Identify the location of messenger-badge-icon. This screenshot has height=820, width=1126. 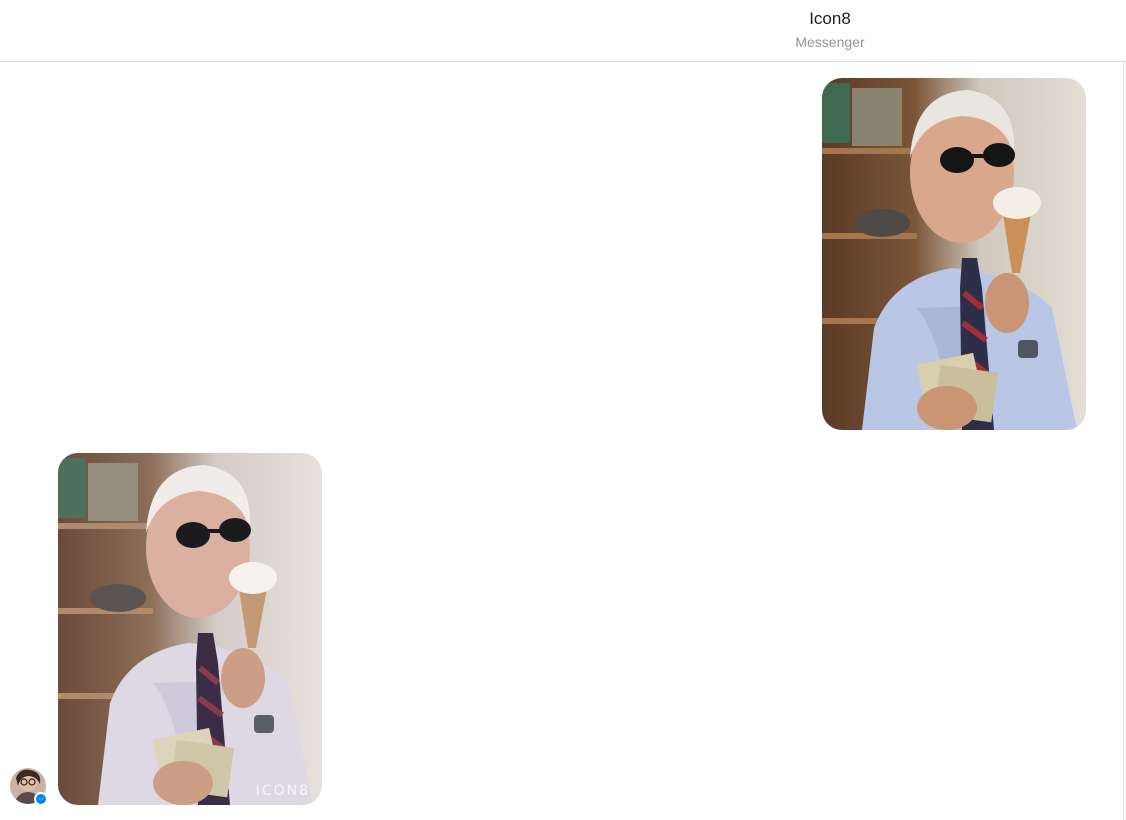
(41, 799).